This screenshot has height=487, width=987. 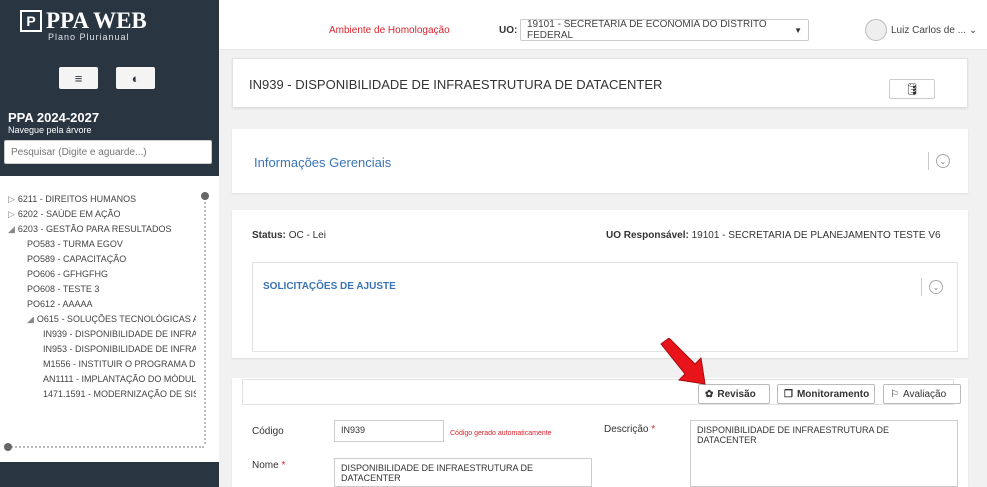 I want to click on horizontal-scrollbar, so click(x=106, y=447).